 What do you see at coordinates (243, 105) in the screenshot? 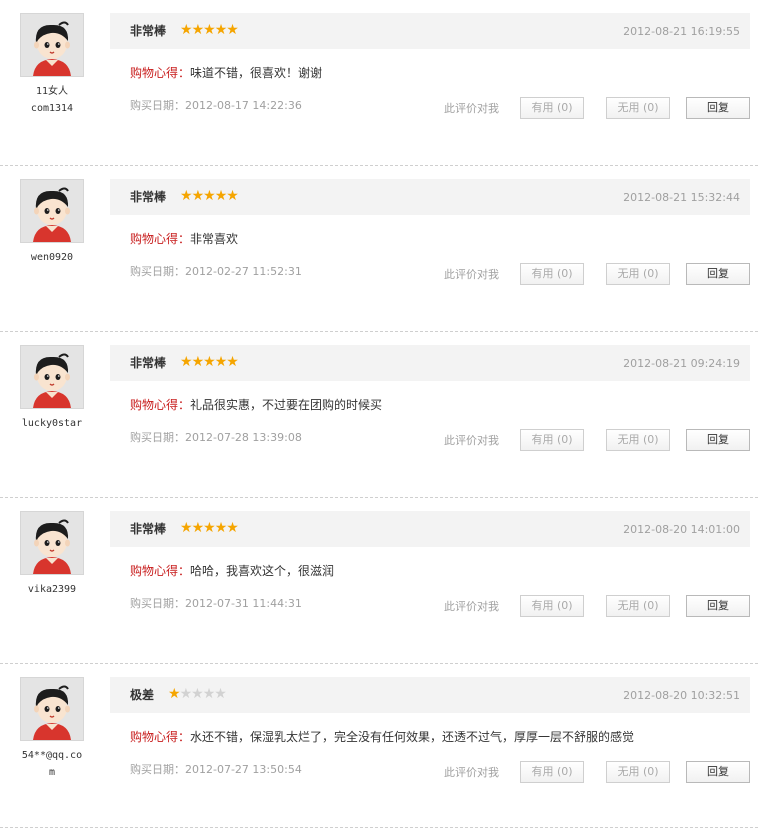
I see `purchase-date-value: 2012-08-17 14:22:36` at bounding box center [243, 105].